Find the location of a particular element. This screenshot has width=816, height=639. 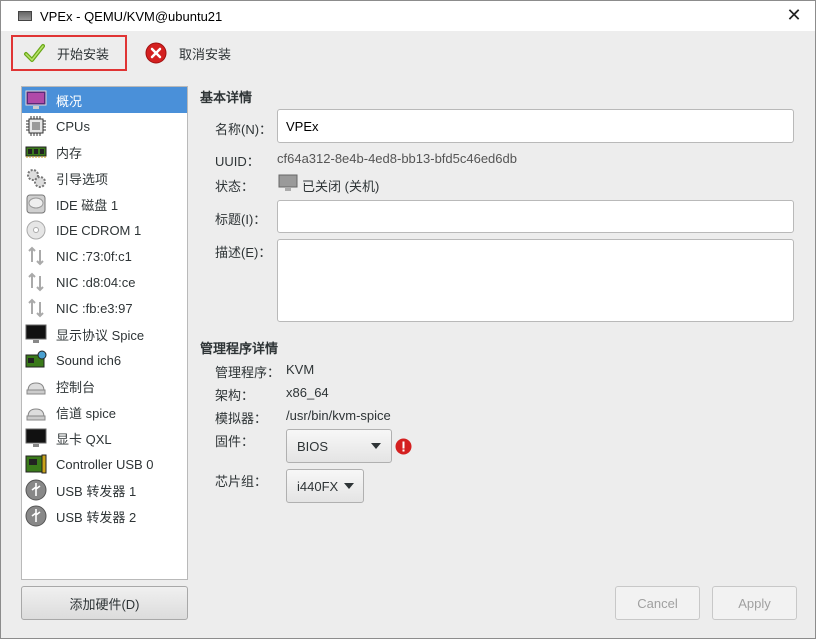

window-title: VPEx - QEMU/KVM@ubuntu21 is located at coordinates (131, 16).